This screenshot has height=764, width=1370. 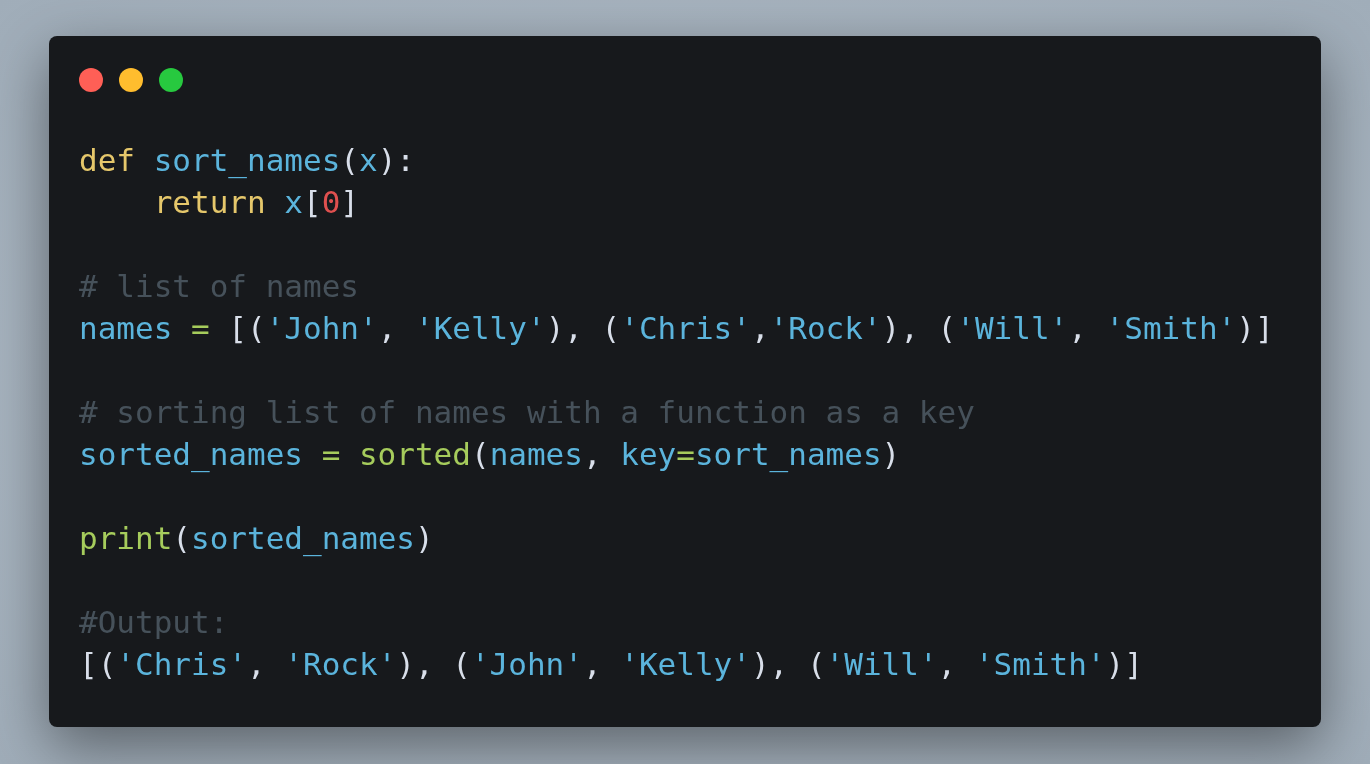 I want to click on window-minimize-icon, so click(x=131, y=80).